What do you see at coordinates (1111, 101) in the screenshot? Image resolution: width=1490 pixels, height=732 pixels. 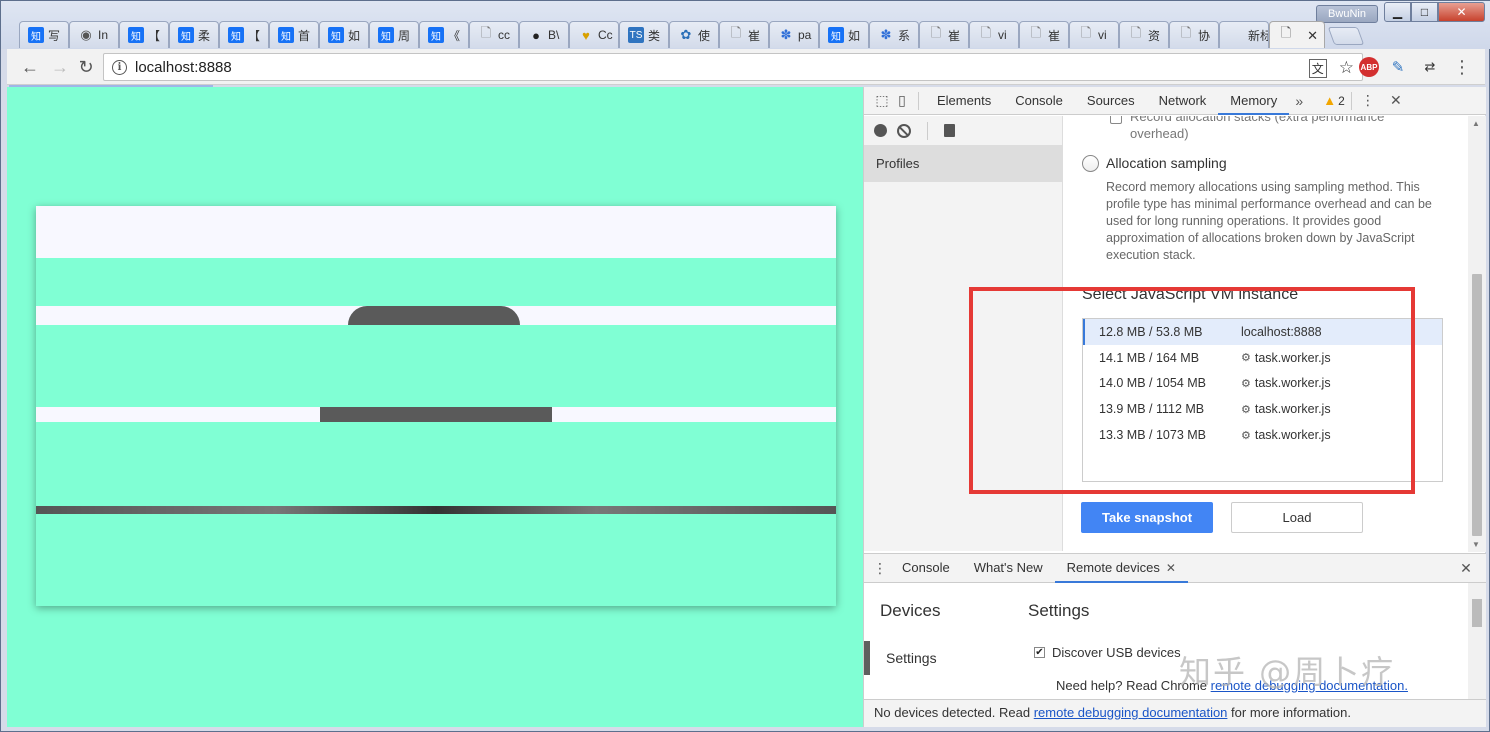 I see `tab-sources: Sources` at bounding box center [1111, 101].